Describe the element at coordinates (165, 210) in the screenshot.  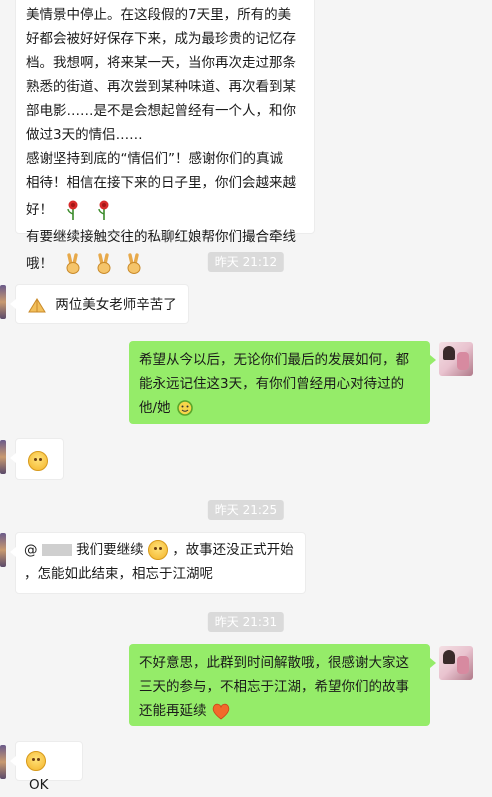
I see `message-line: 好！` at that location.